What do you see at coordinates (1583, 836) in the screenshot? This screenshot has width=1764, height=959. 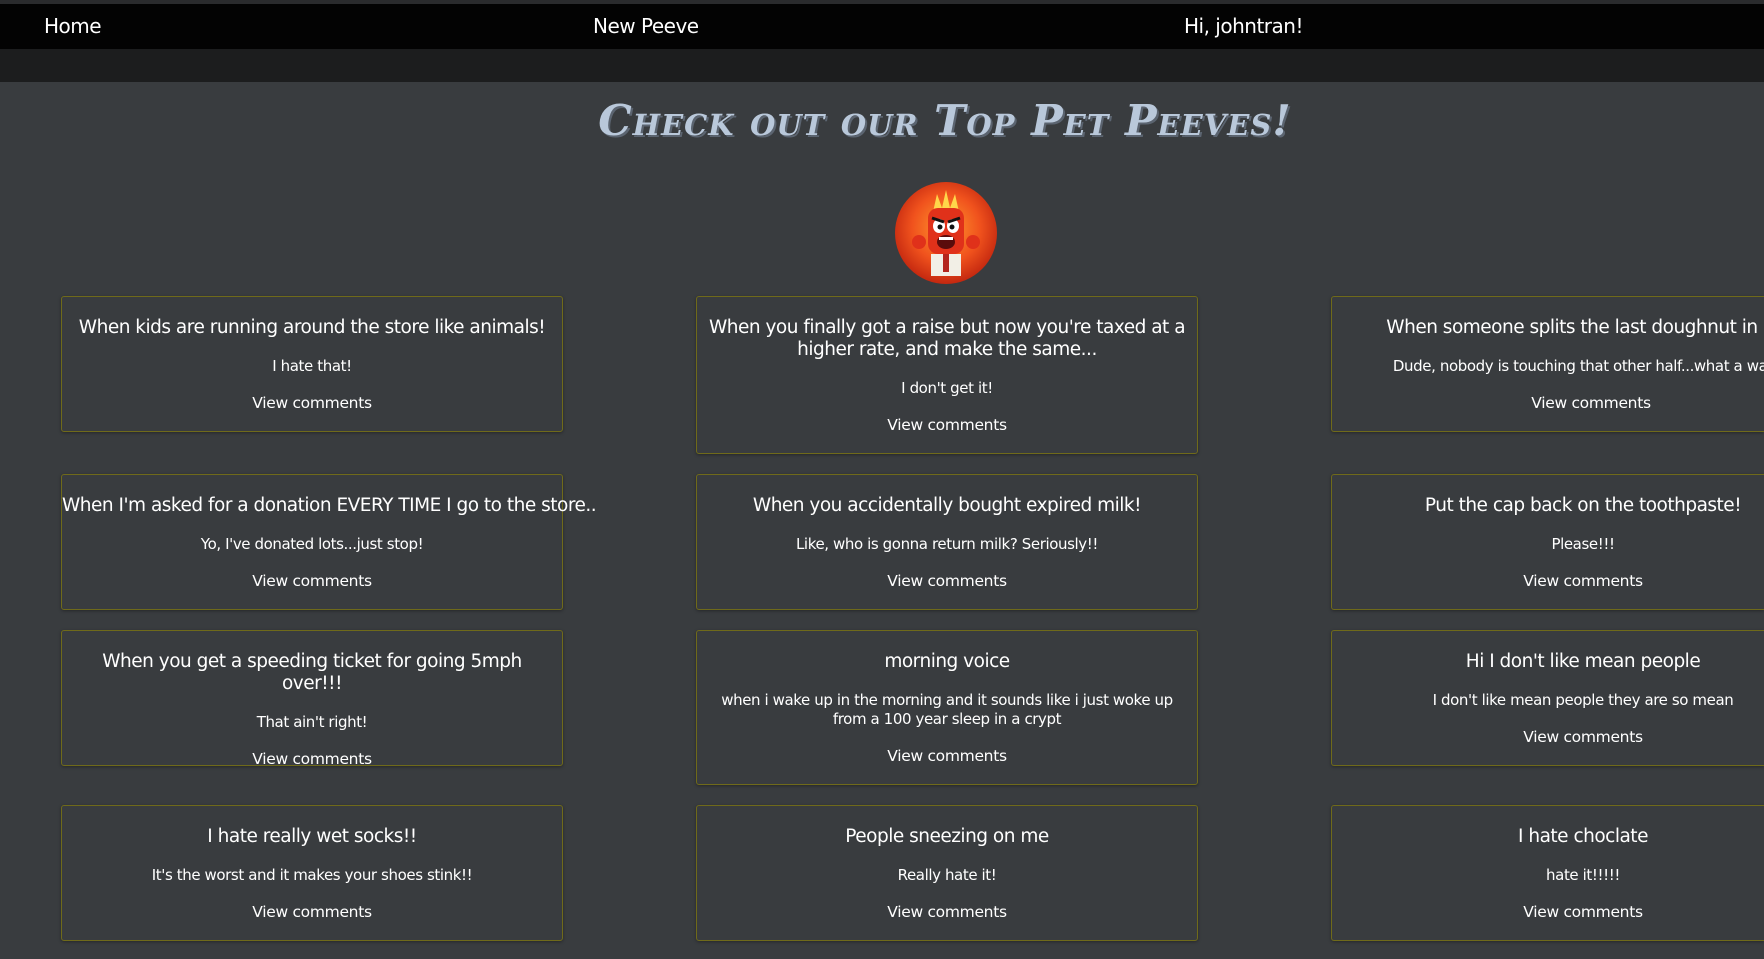 I see `peeve-title: I hate choclate` at bounding box center [1583, 836].